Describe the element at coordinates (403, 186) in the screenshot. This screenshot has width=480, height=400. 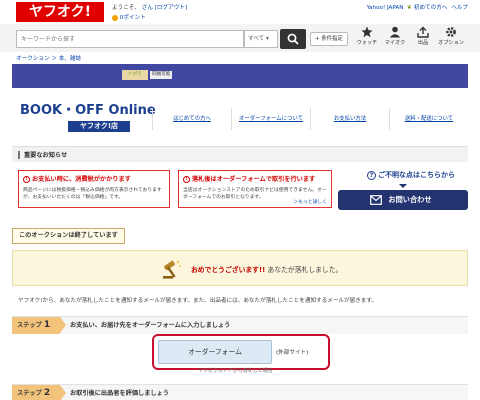
I see `caret-icon` at that location.